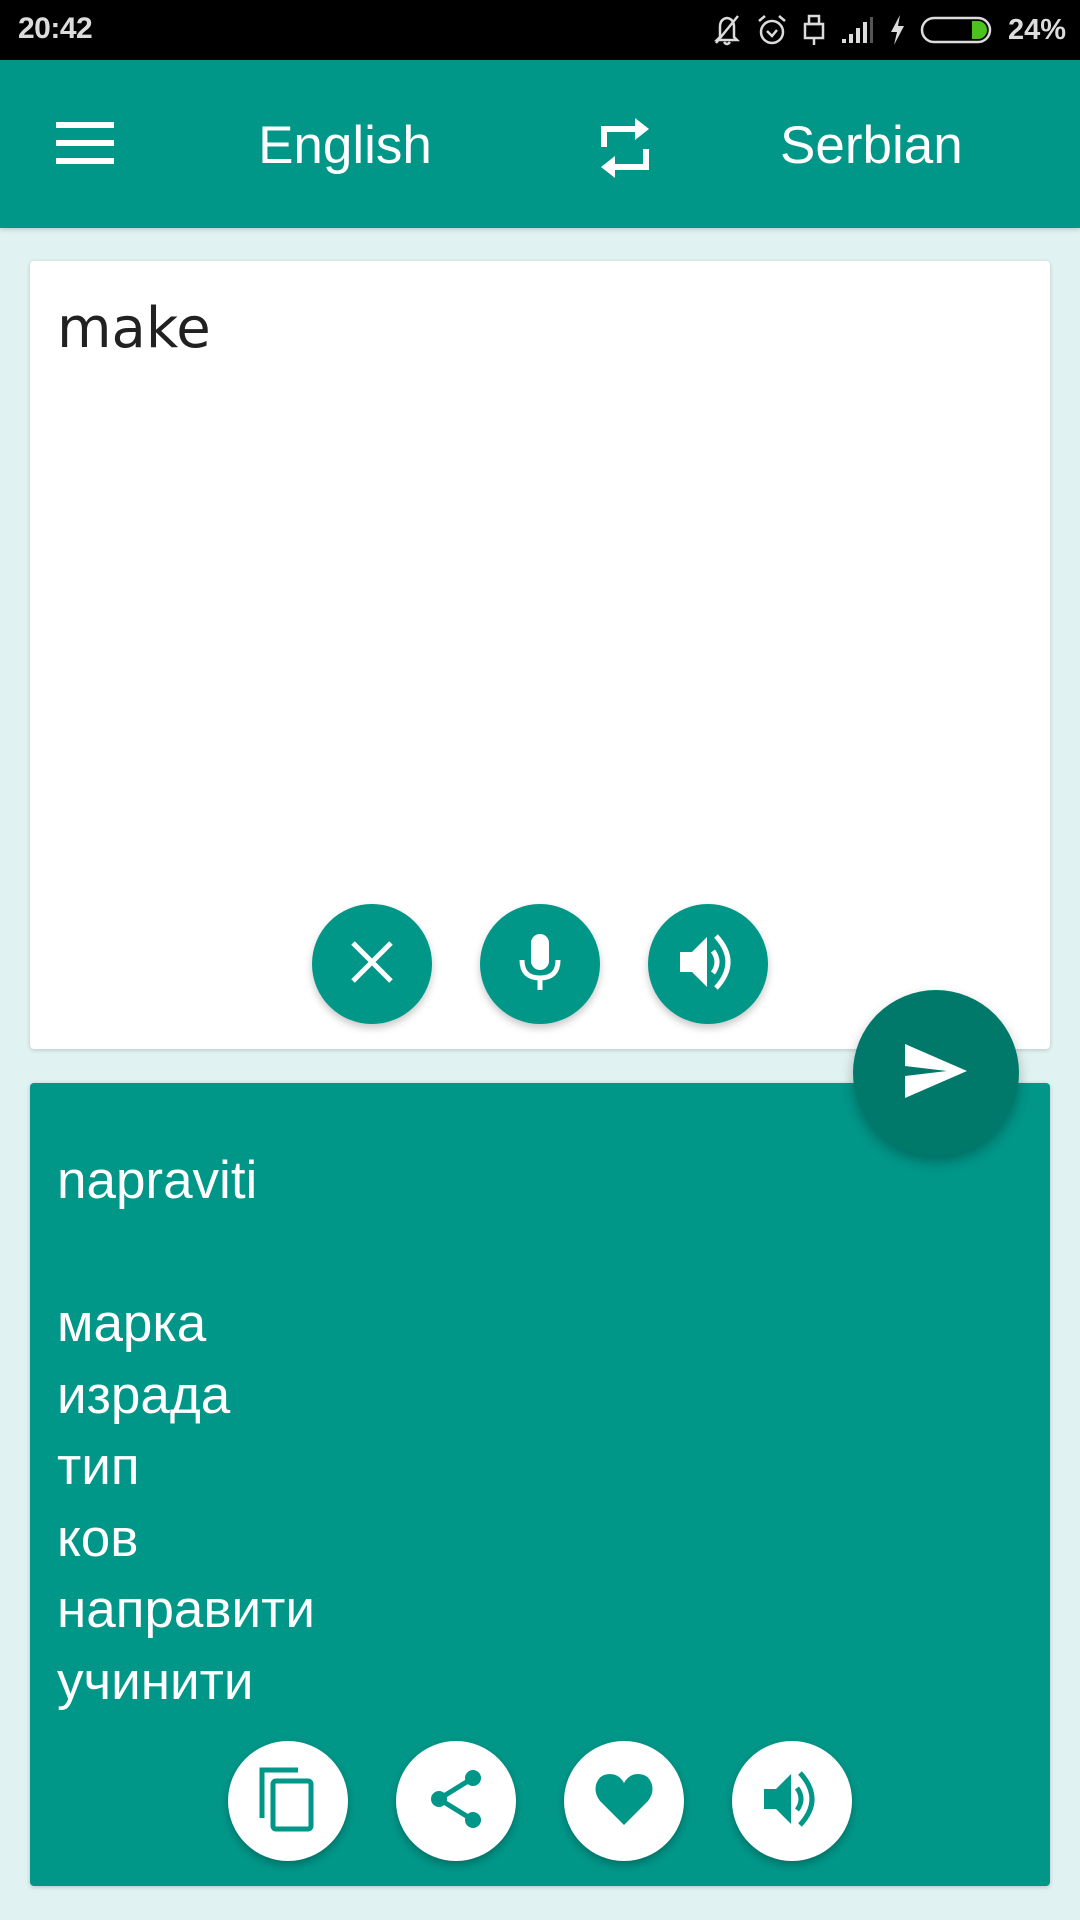 The image size is (1080, 1920). Describe the element at coordinates (155, 1681) in the screenshot. I see `translation-alternative: учинити` at that location.